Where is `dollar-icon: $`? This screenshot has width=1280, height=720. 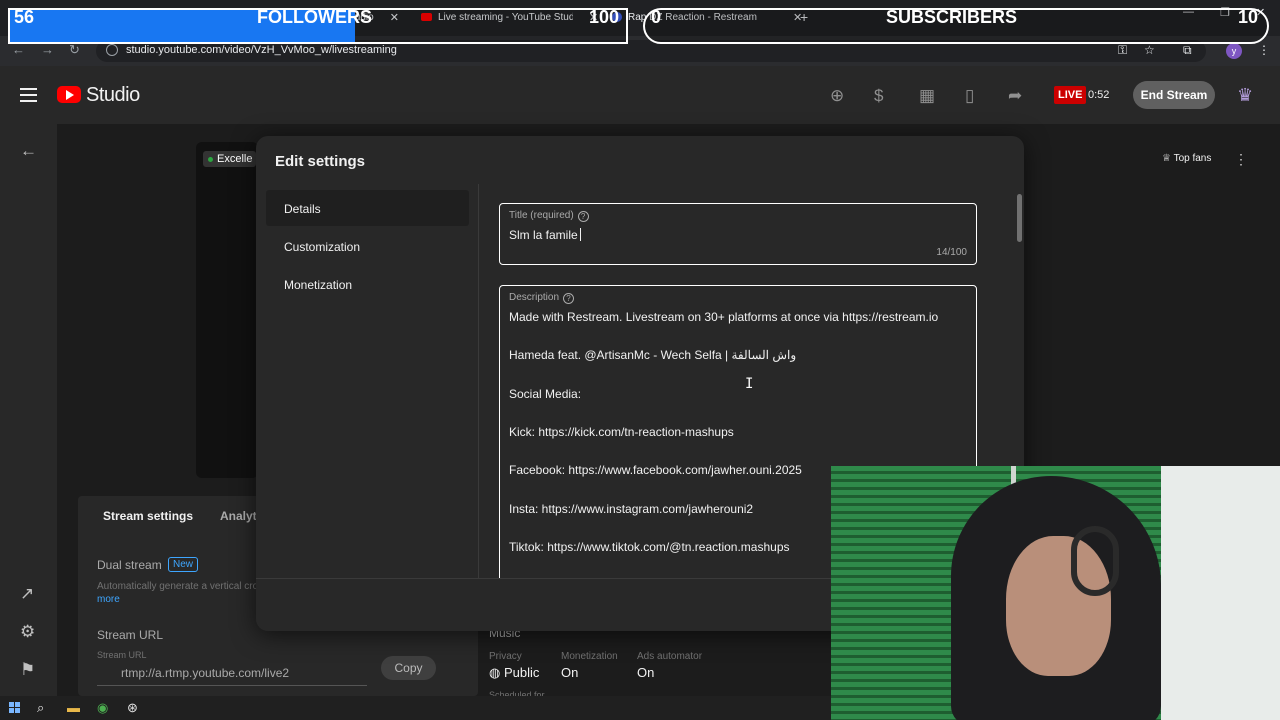
dollar-icon: $ is located at coordinates (878, 96).